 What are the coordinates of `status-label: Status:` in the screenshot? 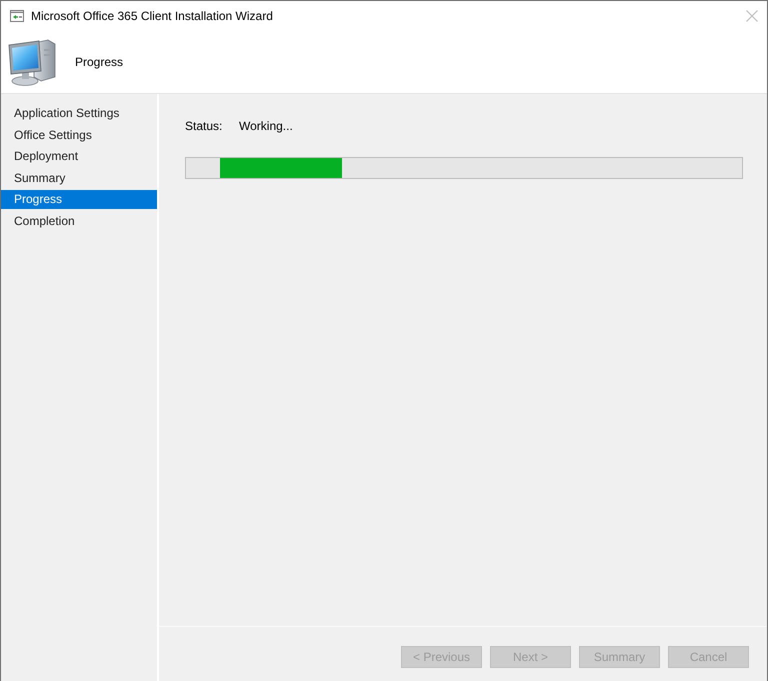 It's located at (204, 125).